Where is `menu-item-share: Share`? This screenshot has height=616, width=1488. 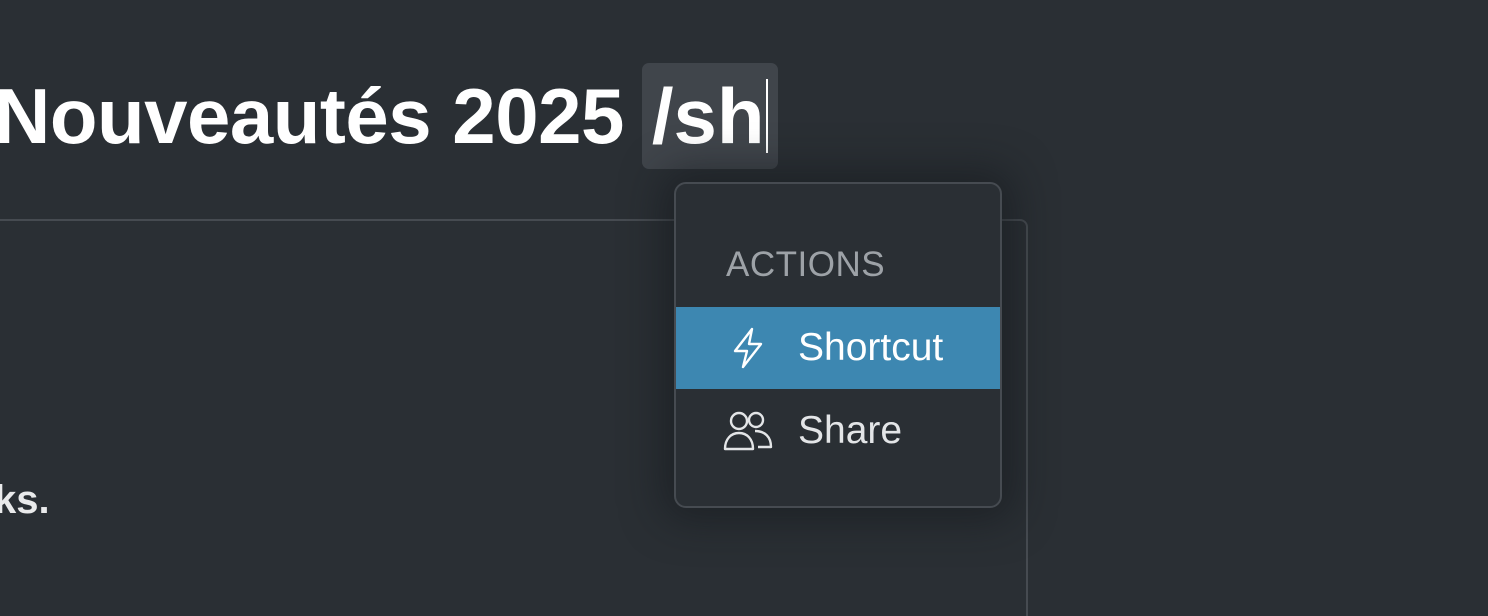
menu-item-share: Share is located at coordinates (838, 431).